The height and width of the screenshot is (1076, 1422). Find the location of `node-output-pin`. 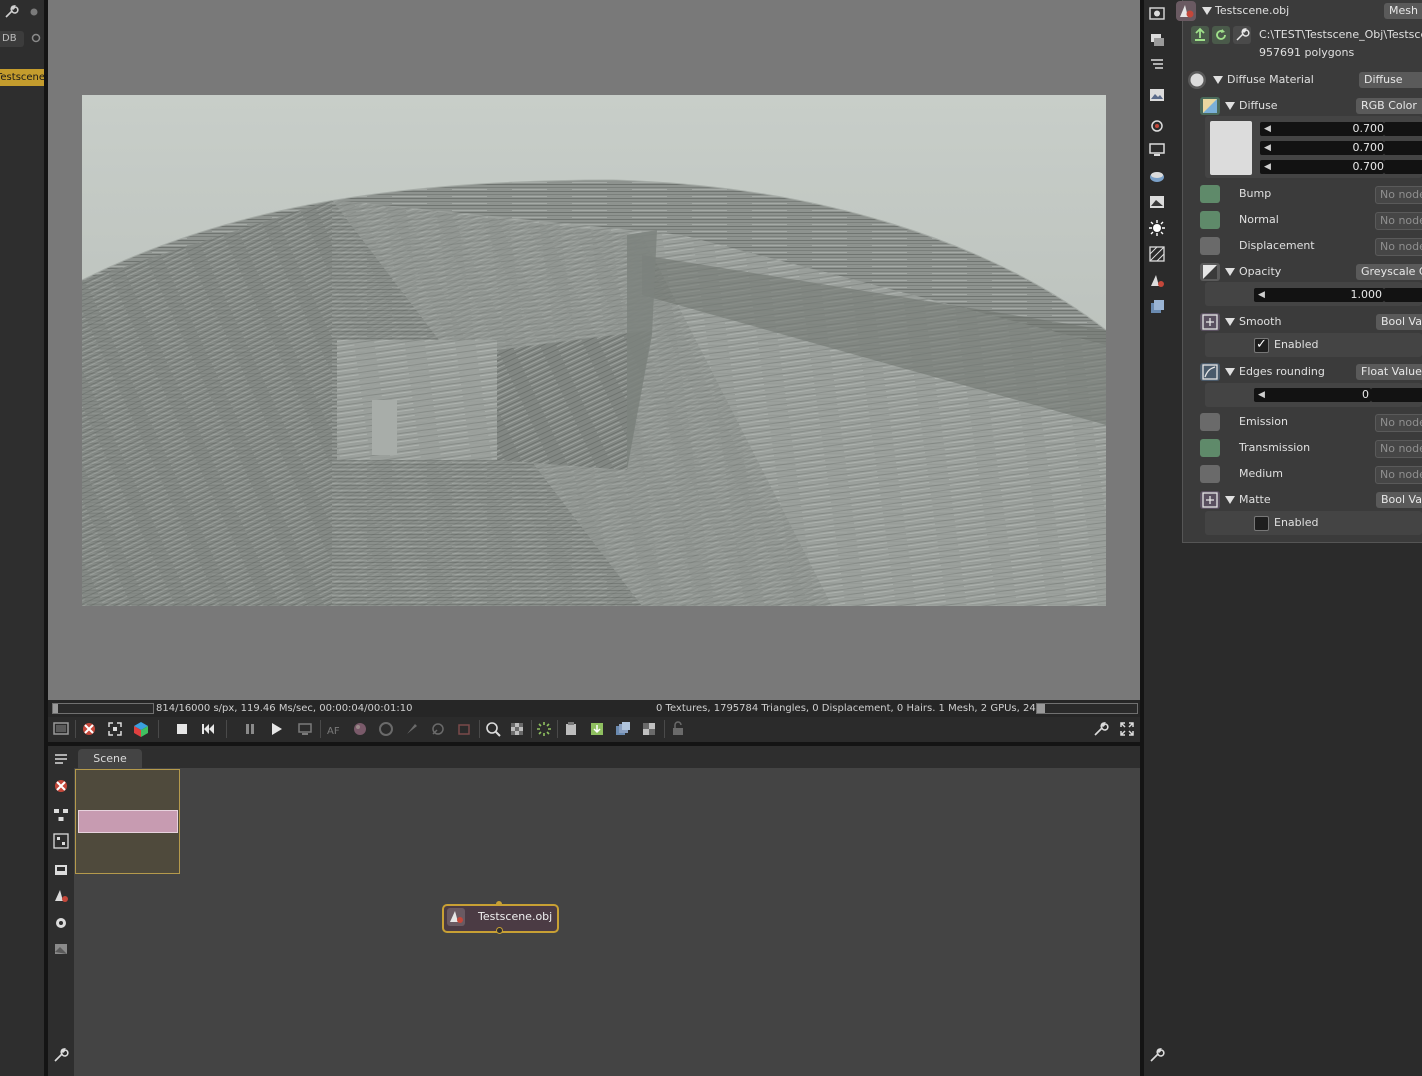

node-output-pin is located at coordinates (499, 930).